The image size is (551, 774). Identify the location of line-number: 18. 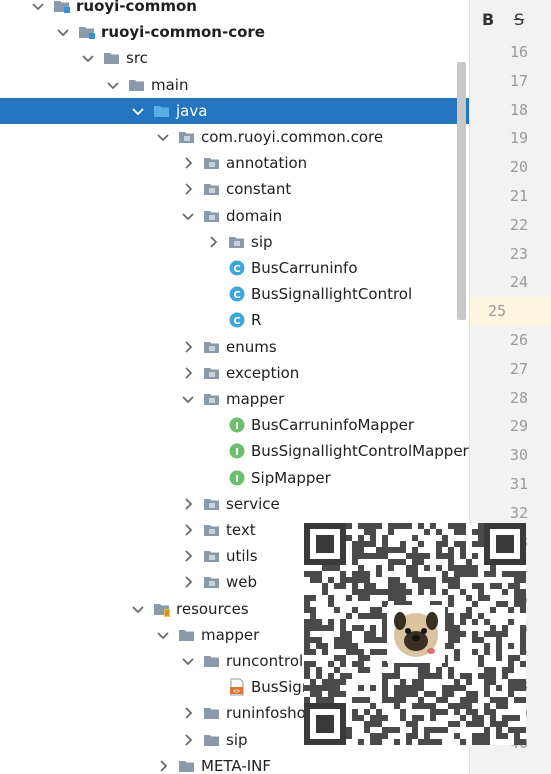
(518, 109).